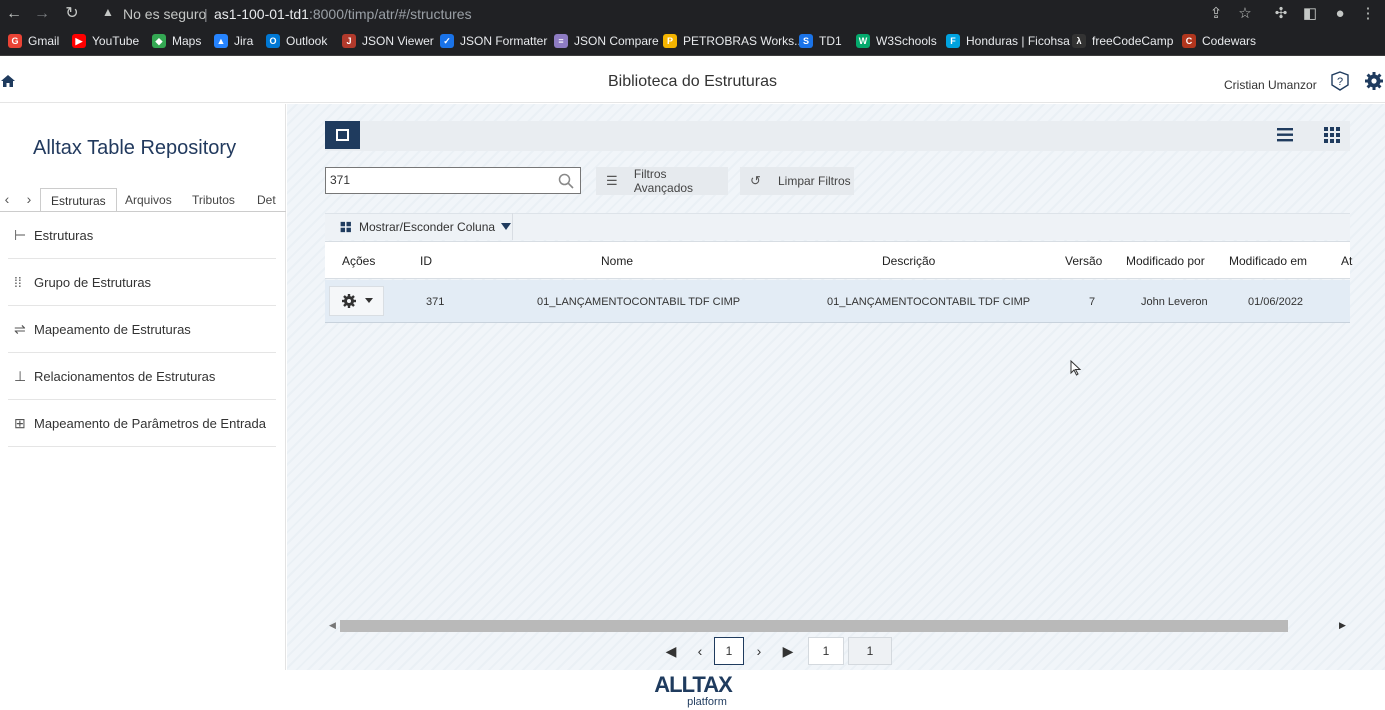  Describe the element at coordinates (814, 626) in the screenshot. I see `scrollbar-thumb` at that location.